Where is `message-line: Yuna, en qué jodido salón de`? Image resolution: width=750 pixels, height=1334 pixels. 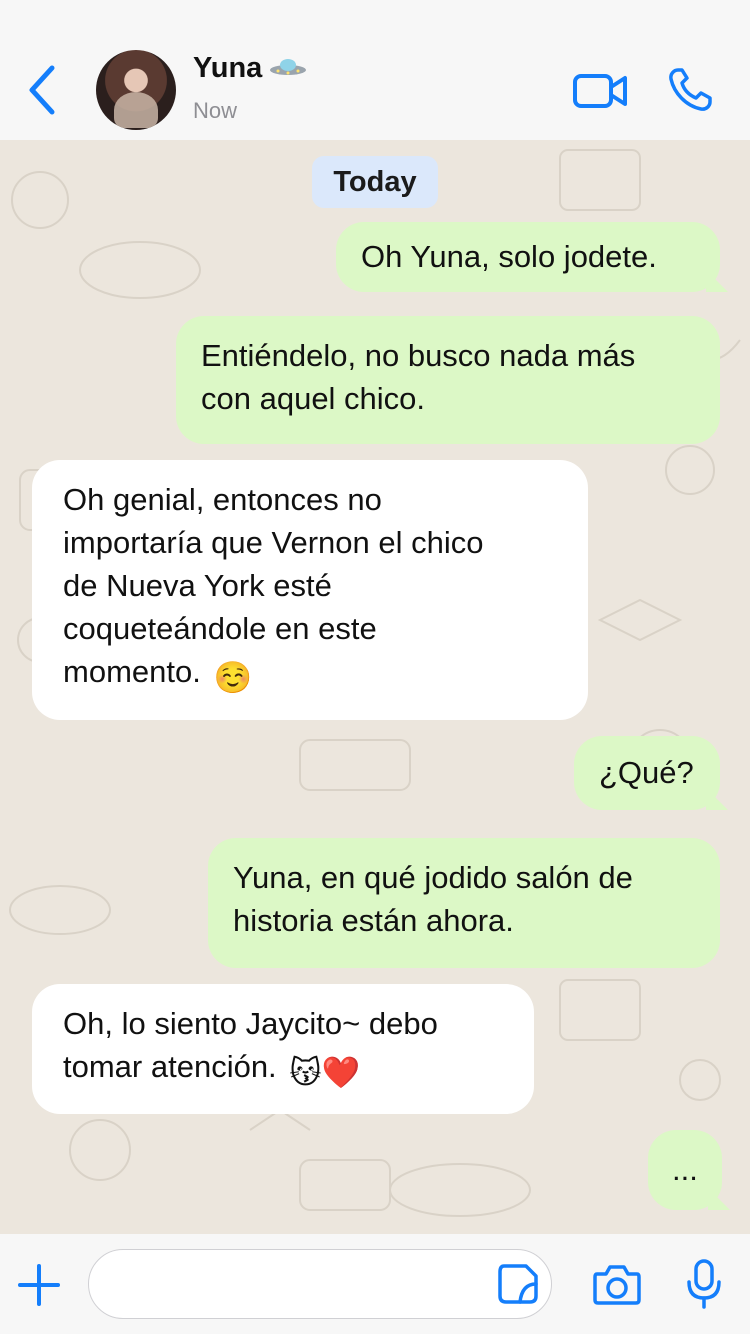 message-line: Yuna, en qué jodido salón de is located at coordinates (433, 877).